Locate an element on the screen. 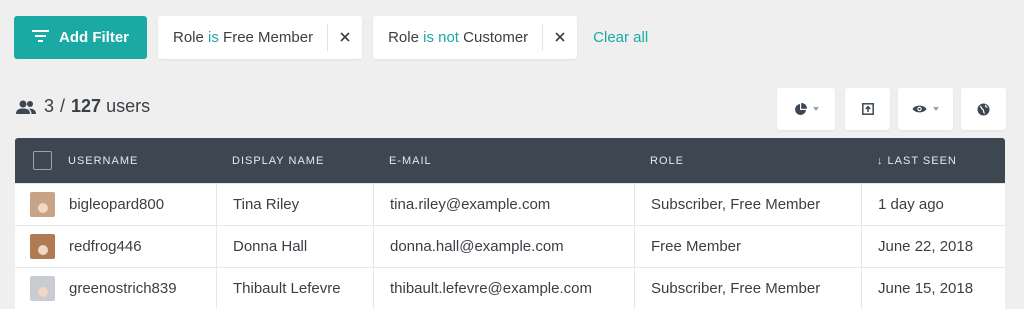 Image resolution: width=1024 pixels, height=309 pixels. display-name-cell: Tina Riley is located at coordinates (266, 204).